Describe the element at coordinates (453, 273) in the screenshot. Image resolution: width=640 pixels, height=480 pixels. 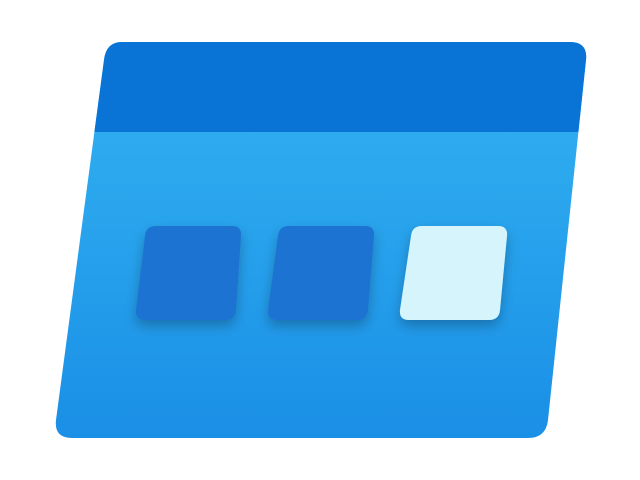
I see `tile-light` at that location.